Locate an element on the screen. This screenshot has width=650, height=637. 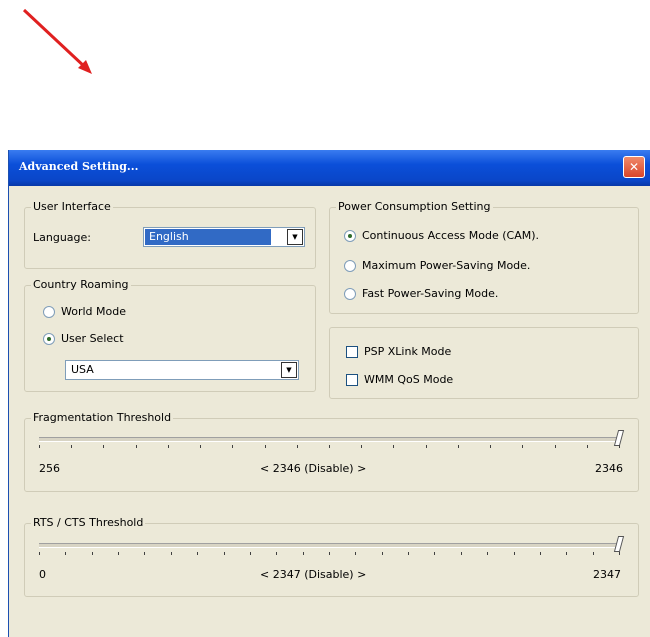
rts-cts-slider-track is located at coordinates (329, 545).